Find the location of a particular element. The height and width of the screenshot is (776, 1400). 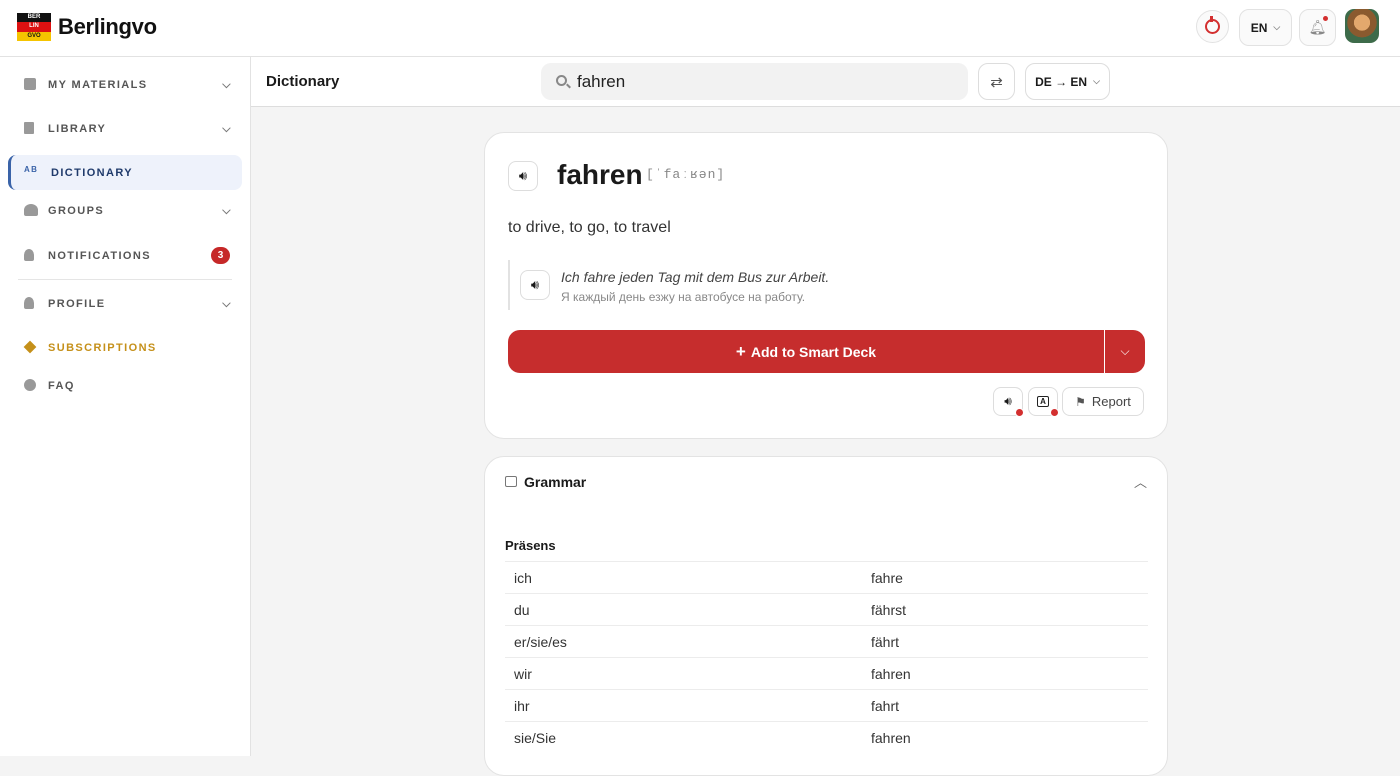

sidebar-item-label: DICTIONARY is located at coordinates (92, 172).